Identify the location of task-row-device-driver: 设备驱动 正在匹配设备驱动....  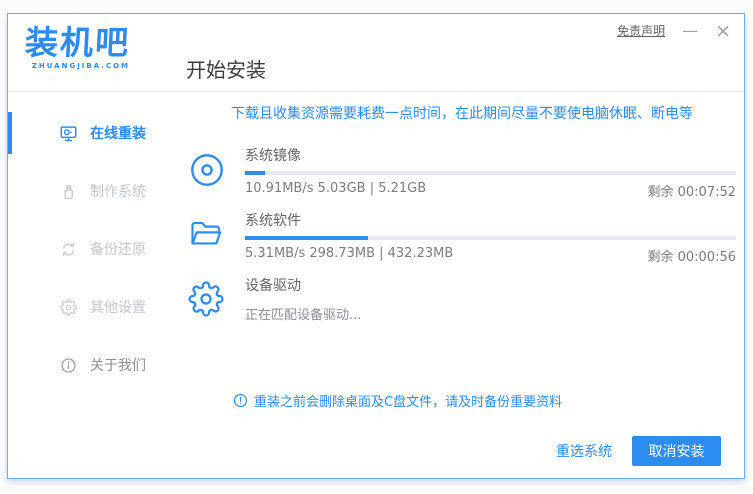
(462, 303).